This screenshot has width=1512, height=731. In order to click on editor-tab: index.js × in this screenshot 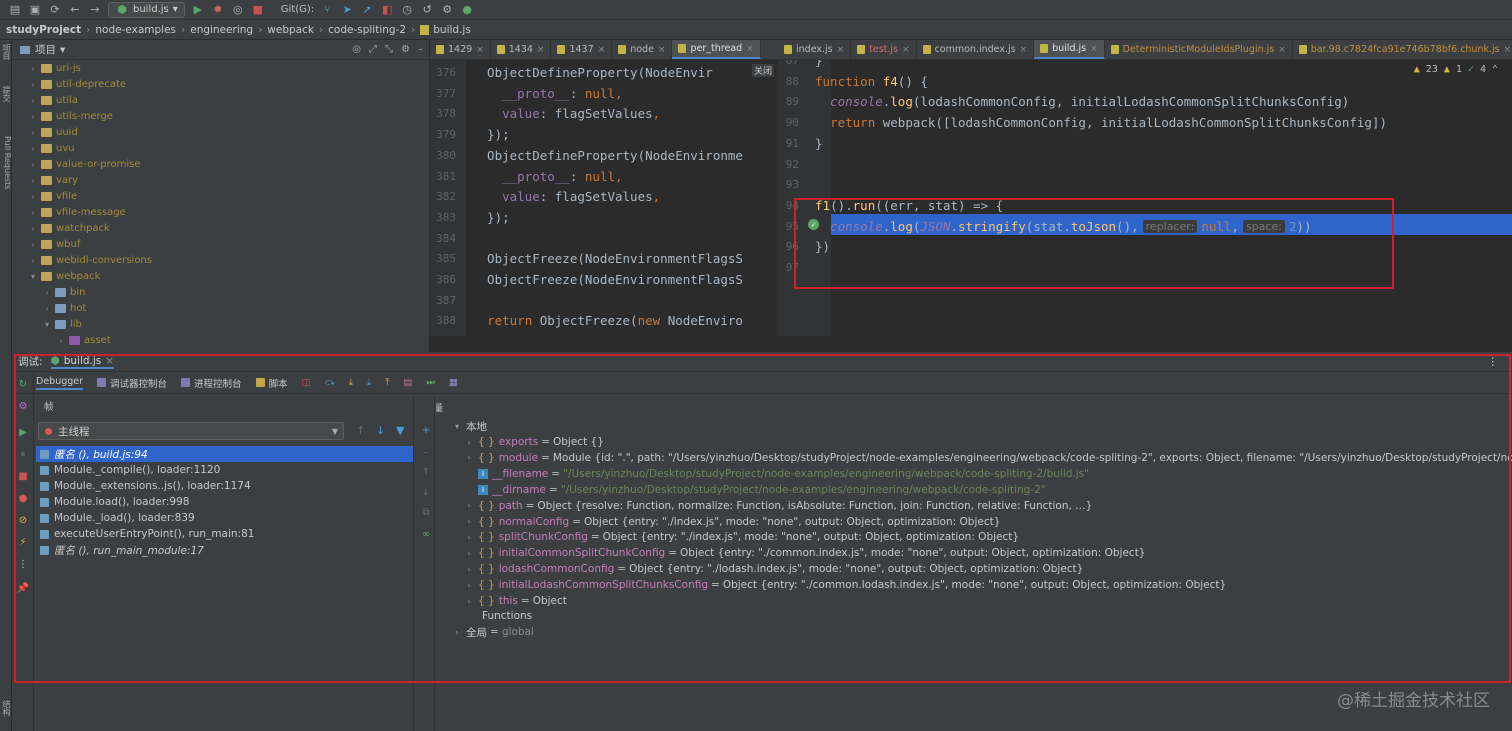, I will do `click(815, 49)`.